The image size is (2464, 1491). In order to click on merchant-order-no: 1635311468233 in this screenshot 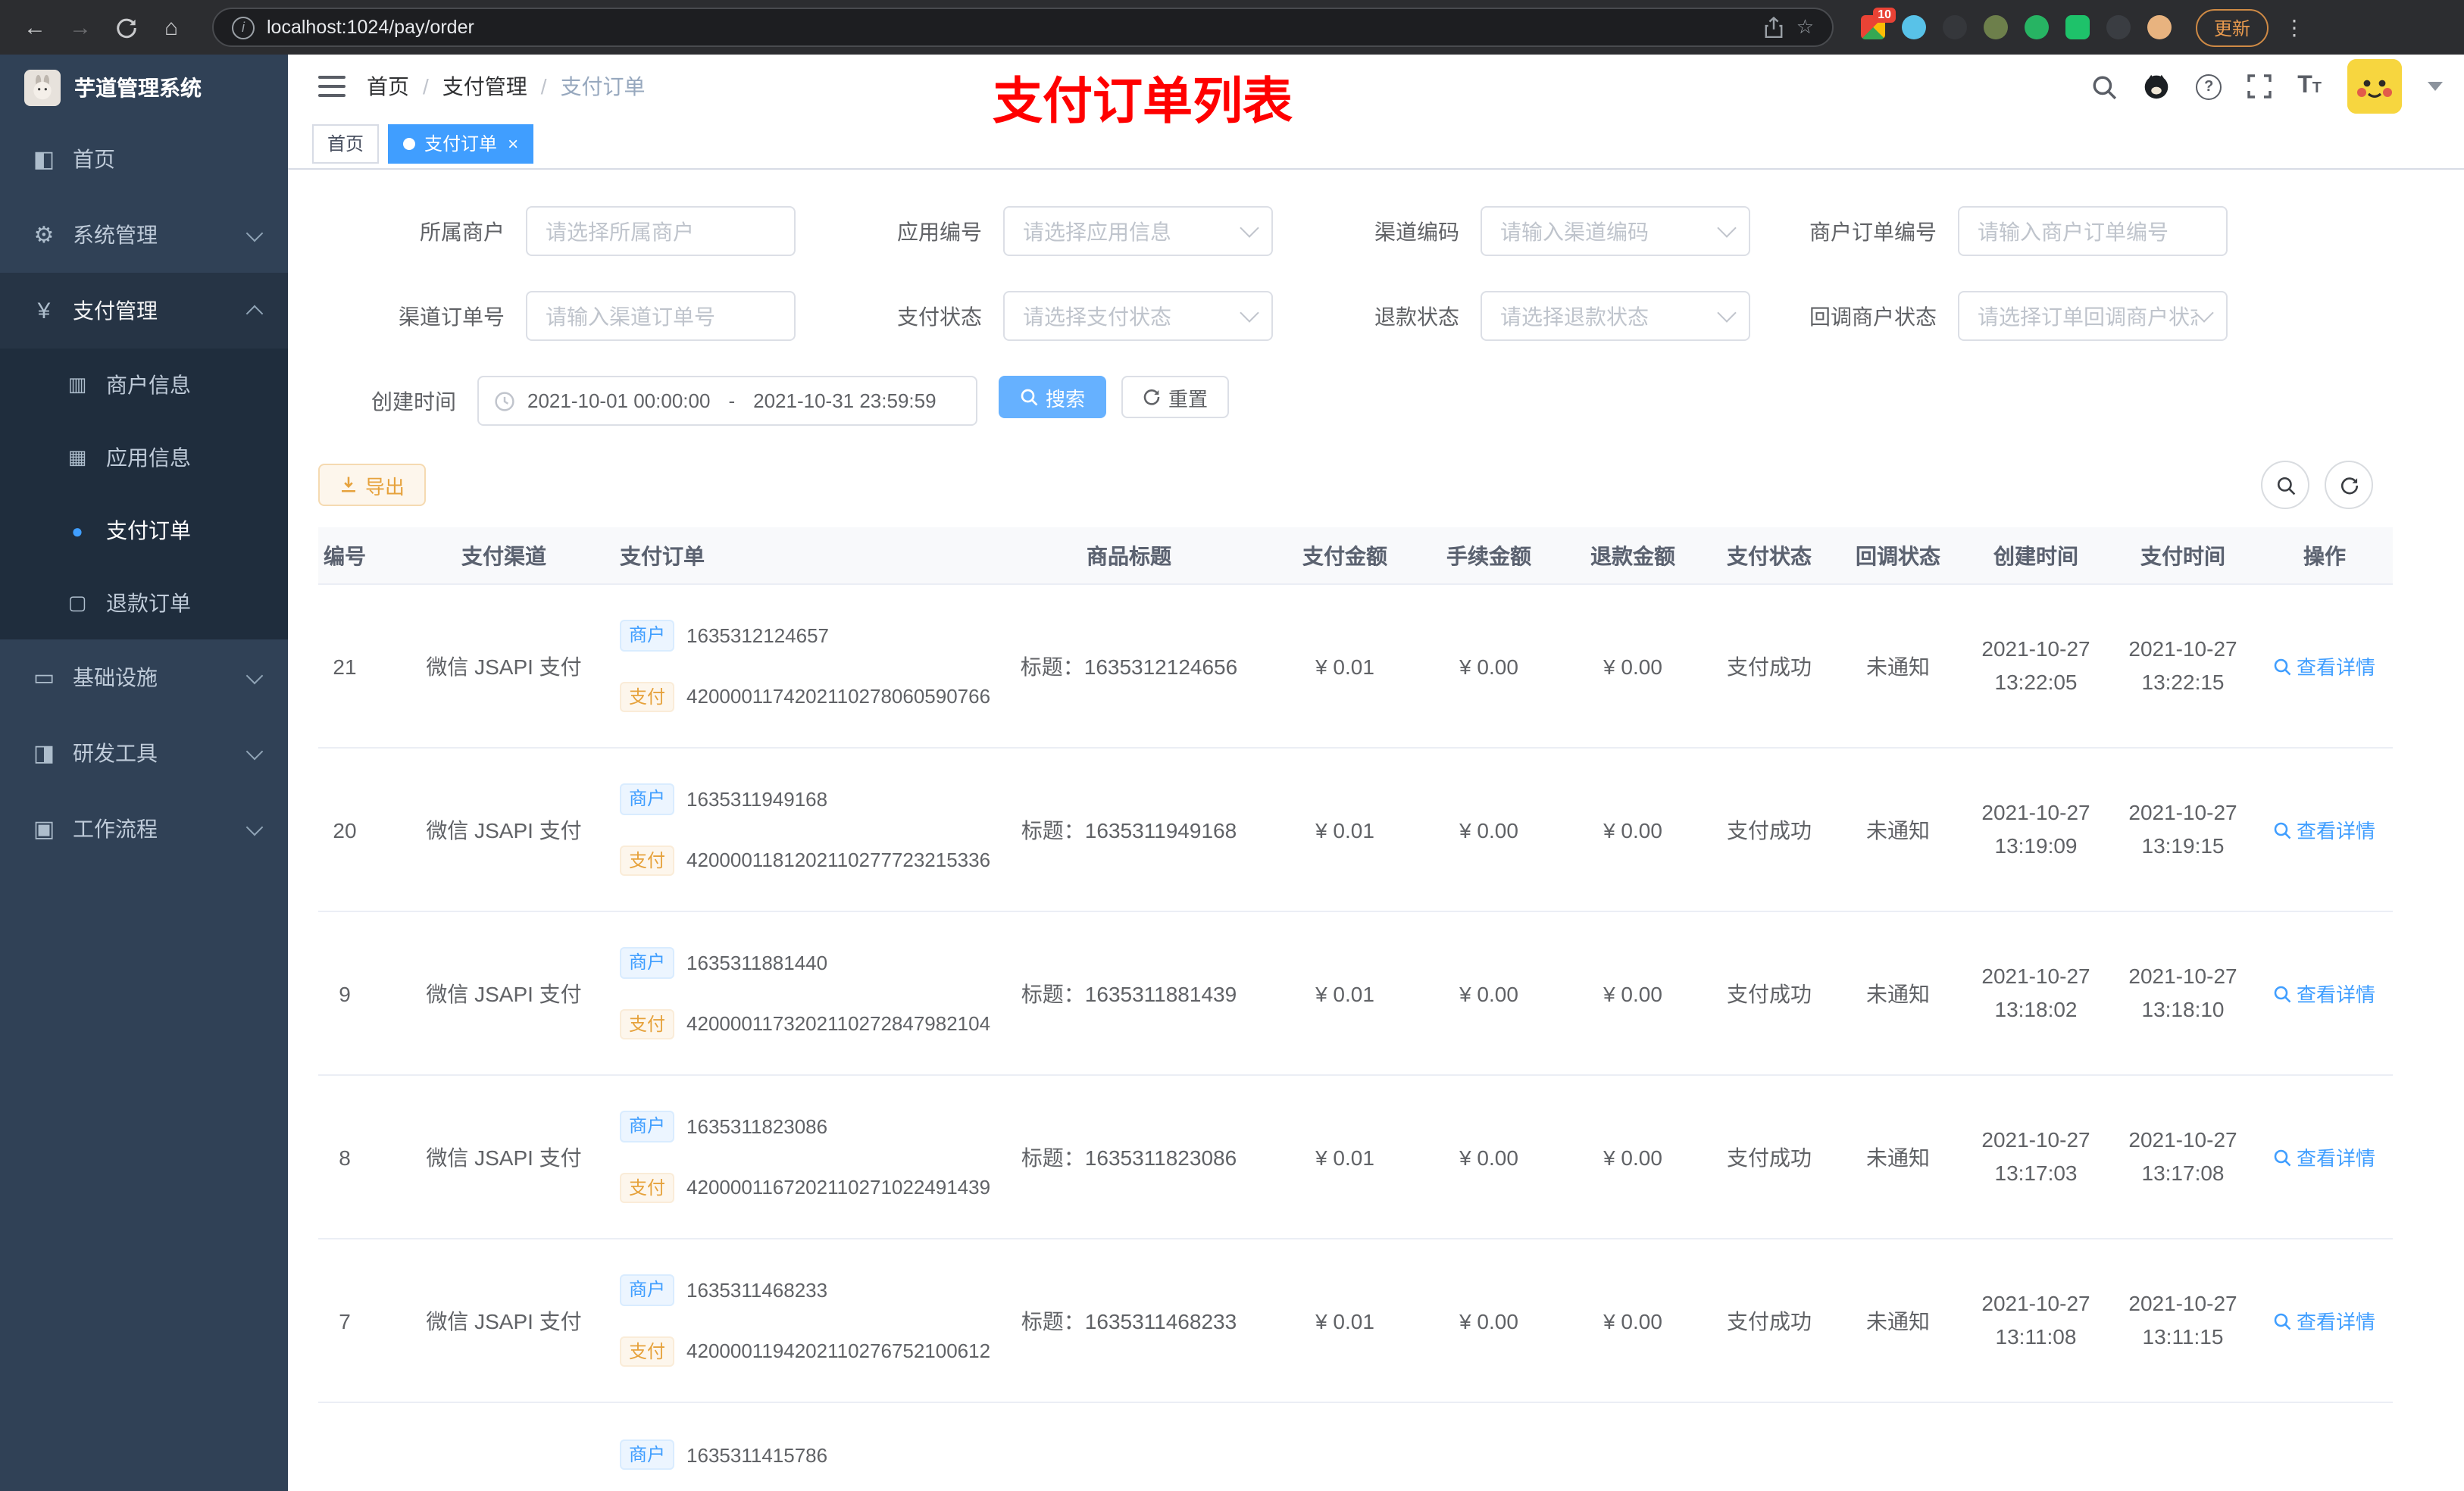, I will do `click(757, 1290)`.